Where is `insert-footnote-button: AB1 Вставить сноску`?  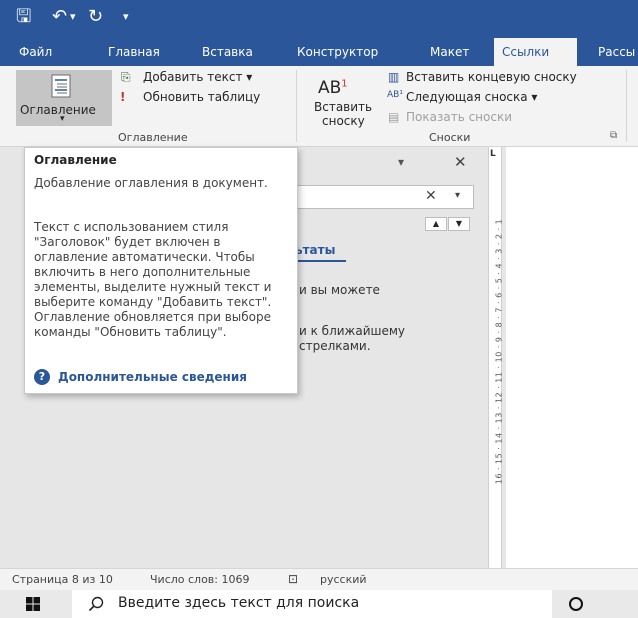
insert-footnote-button: AB1 Вставить сноску is located at coordinates (338, 98).